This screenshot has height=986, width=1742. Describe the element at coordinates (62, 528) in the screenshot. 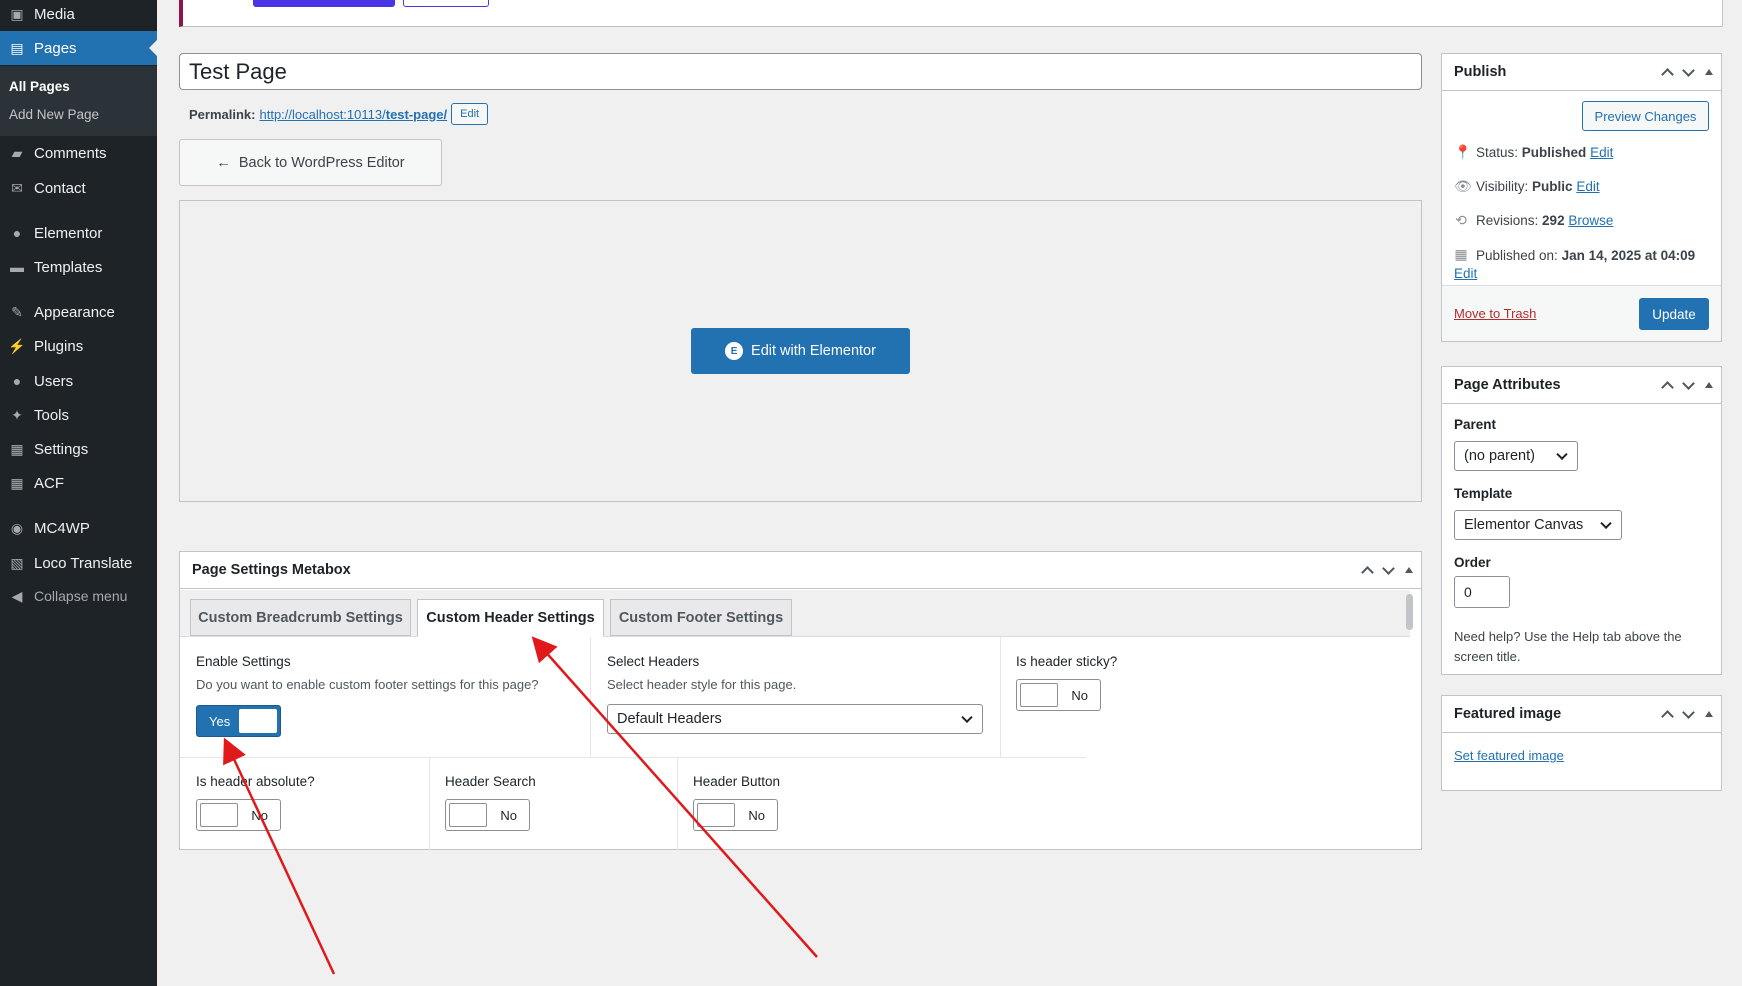

I see `sidebar-item-label: MC4WP` at that location.